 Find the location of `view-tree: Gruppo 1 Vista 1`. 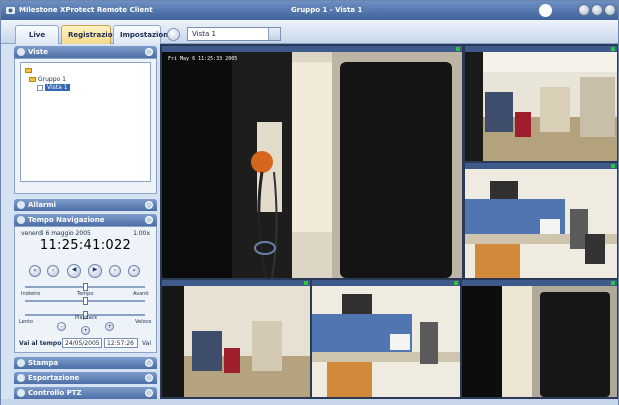

view-tree: Gruppo 1 Vista 1 is located at coordinates (85, 122).